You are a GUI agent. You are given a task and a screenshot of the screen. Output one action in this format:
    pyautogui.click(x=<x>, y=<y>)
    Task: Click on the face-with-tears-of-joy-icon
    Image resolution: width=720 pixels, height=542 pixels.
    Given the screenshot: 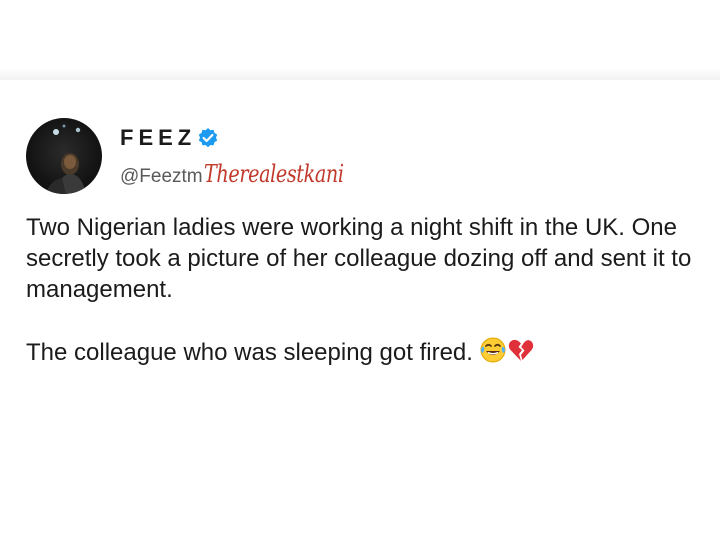 What is the action you would take?
    pyautogui.click(x=493, y=354)
    